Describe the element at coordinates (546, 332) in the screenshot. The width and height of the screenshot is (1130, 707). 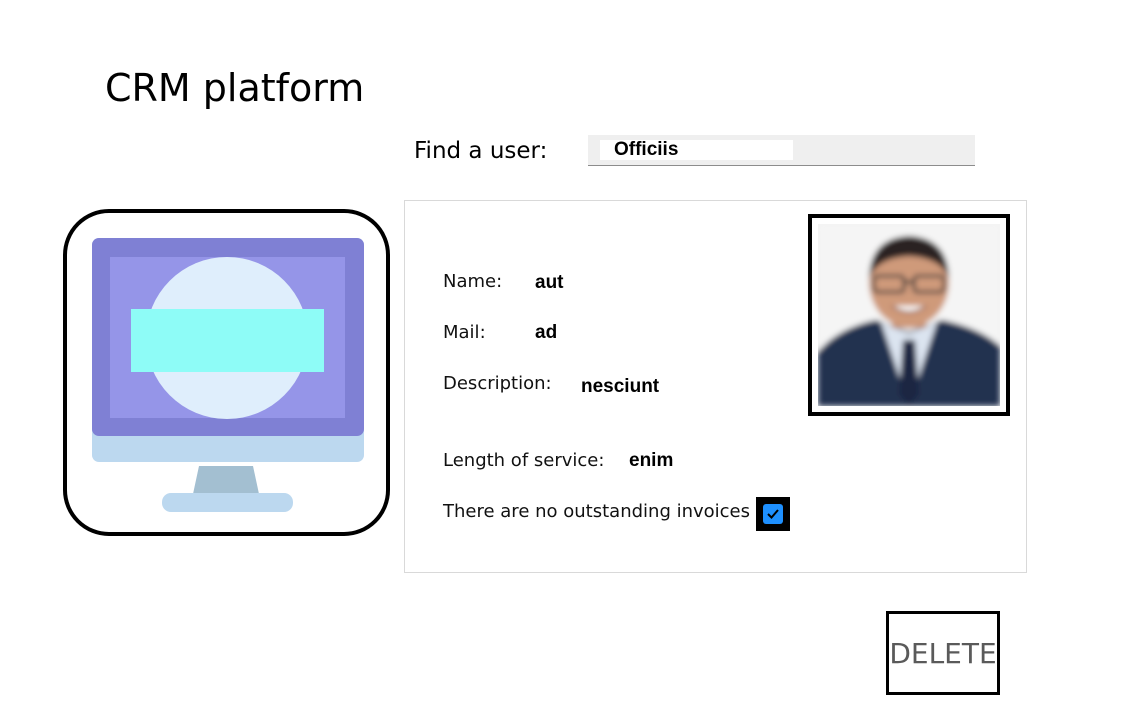
I see `mail-value: ad` at that location.